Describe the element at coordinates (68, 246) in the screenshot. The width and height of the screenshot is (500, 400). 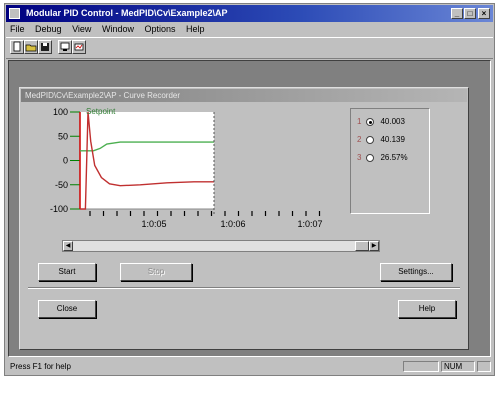
I see `scroll-left-icon: ◀` at that location.